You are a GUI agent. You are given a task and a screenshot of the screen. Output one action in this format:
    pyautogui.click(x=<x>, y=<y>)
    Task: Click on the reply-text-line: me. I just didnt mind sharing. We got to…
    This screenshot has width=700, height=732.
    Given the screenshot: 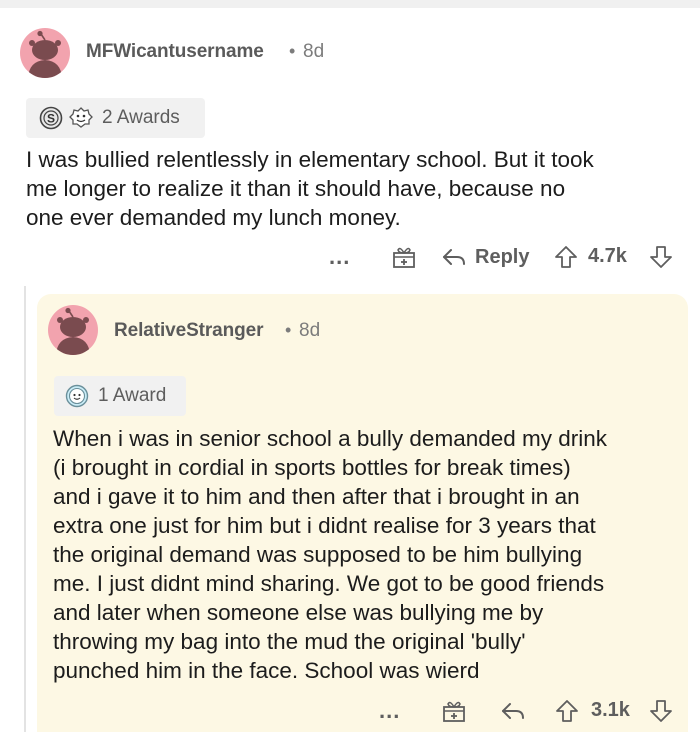 What is the action you would take?
    pyautogui.click(x=329, y=583)
    